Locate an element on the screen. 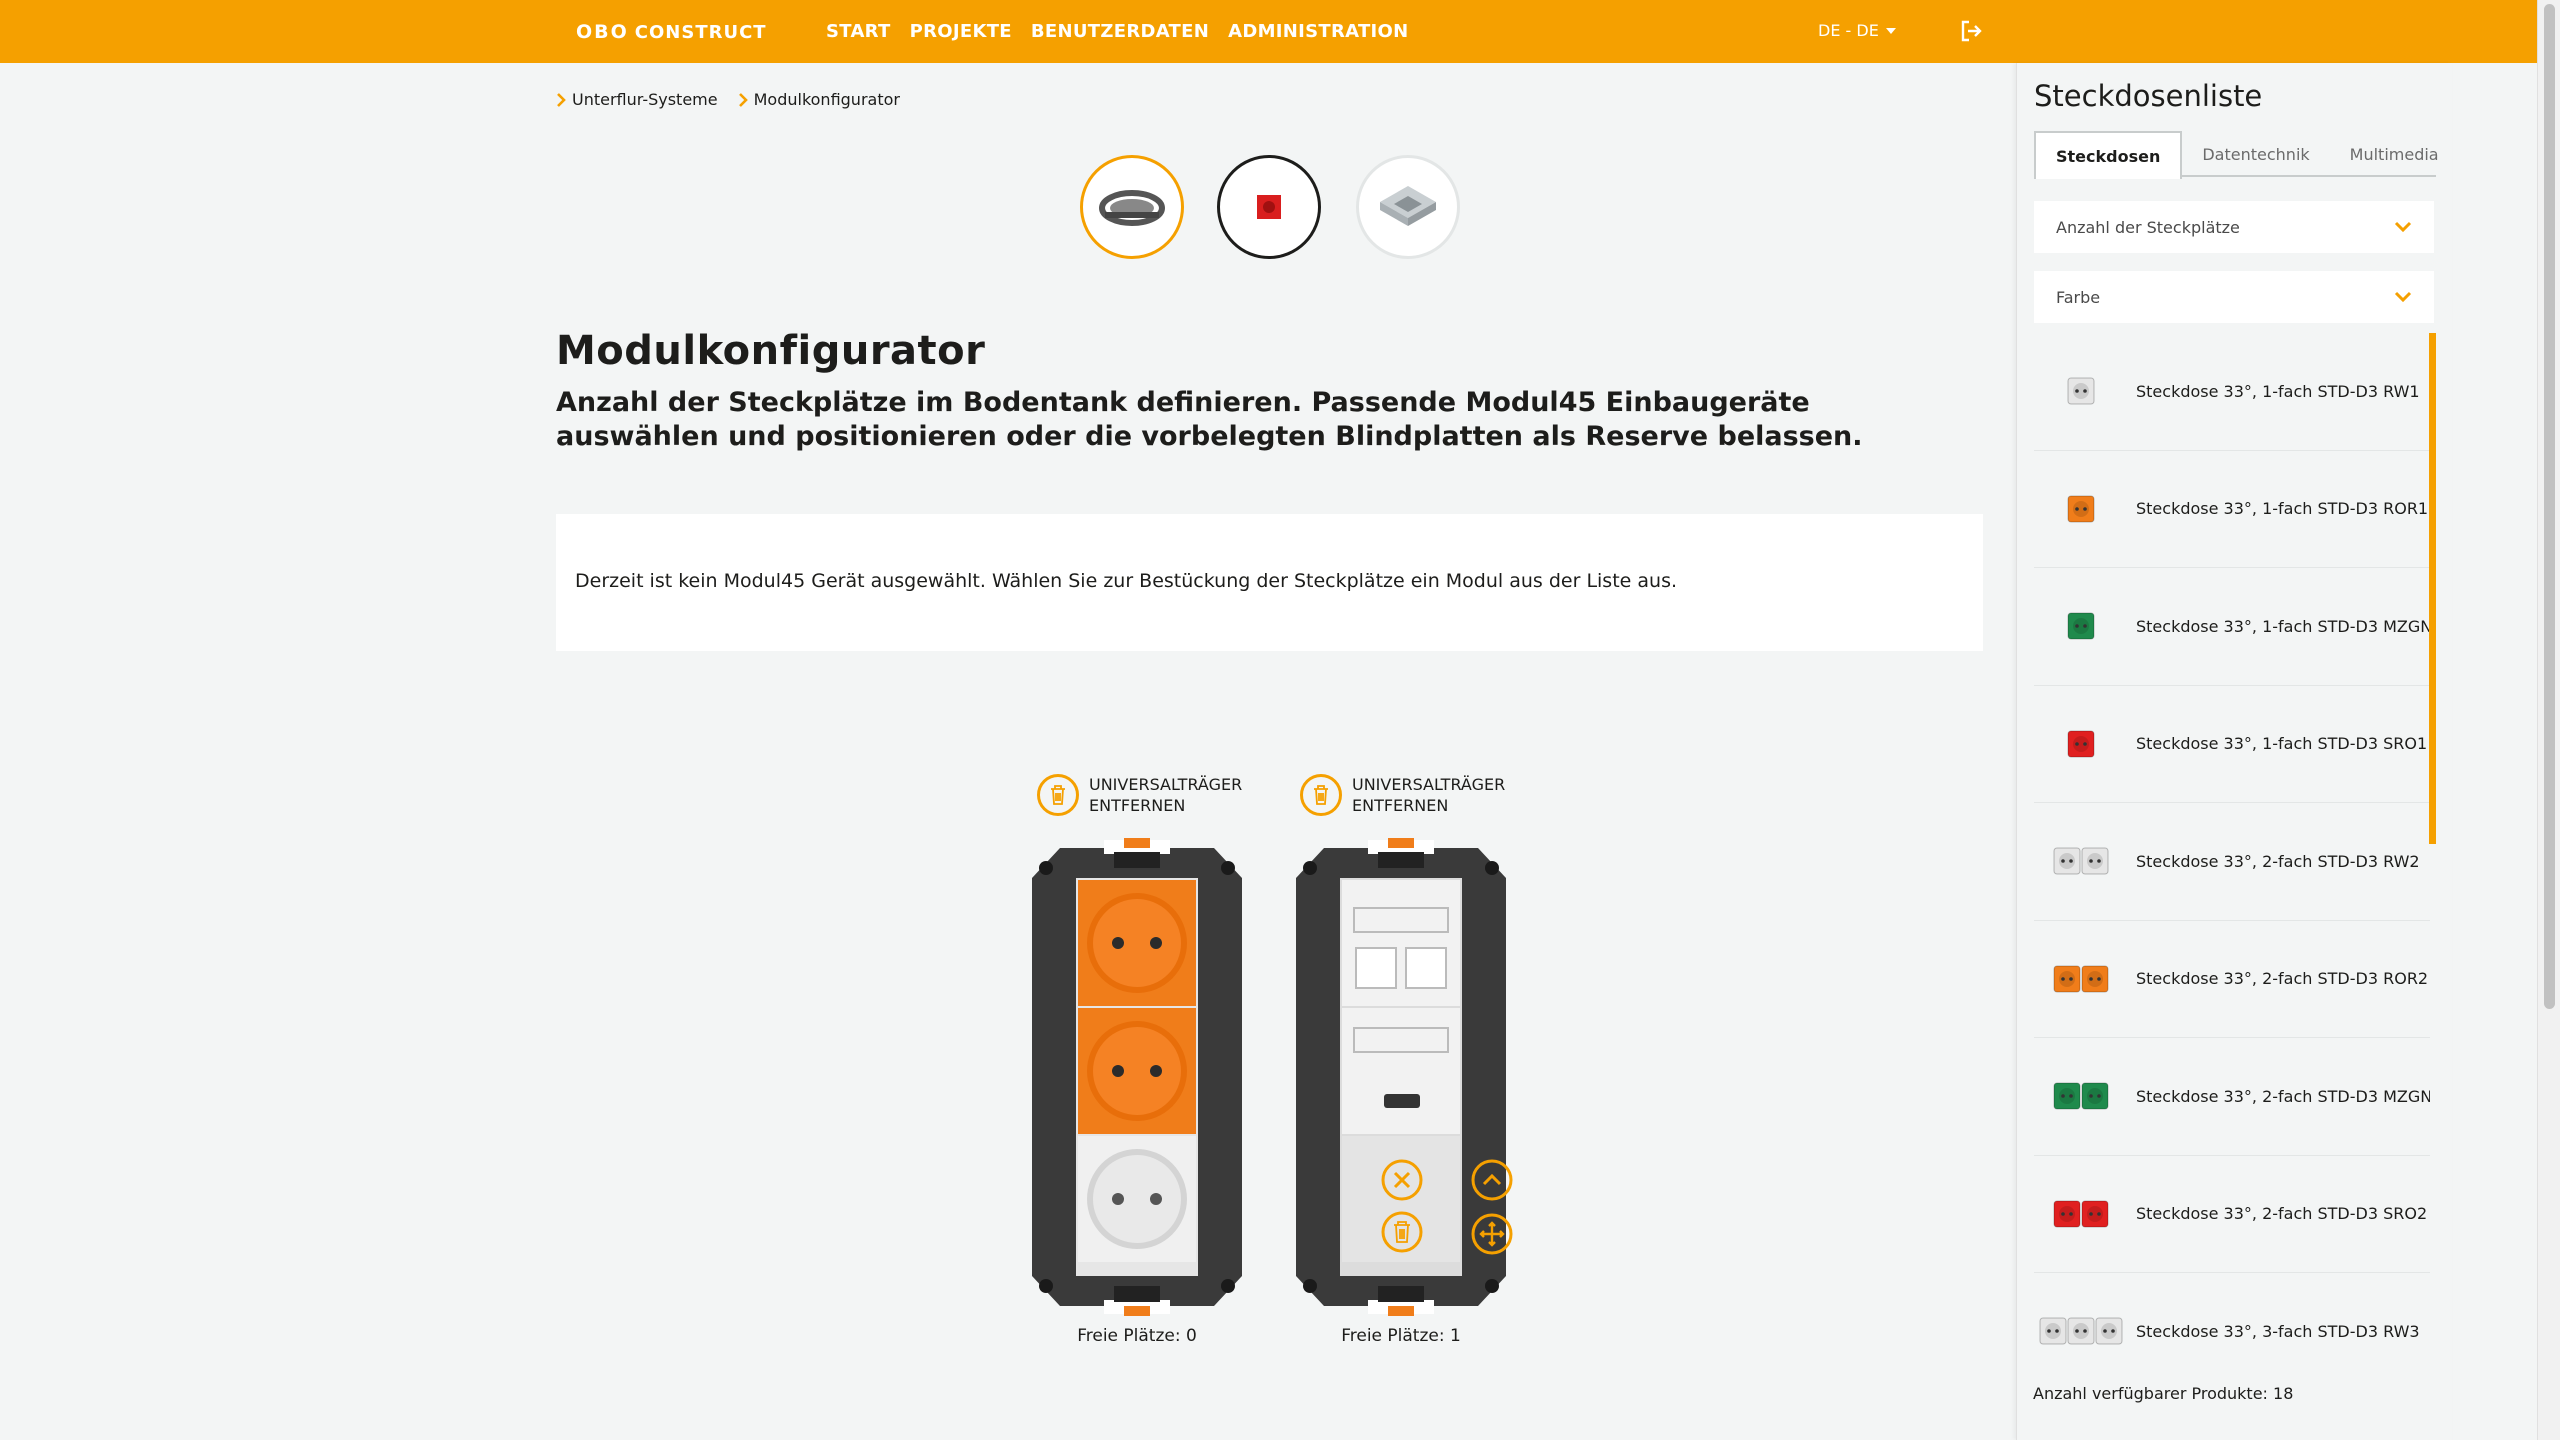 This screenshot has width=2560, height=1440. product-item: Steckdose 33°, 2-fach STD-D3 ROR2 is located at coordinates (2232, 979).